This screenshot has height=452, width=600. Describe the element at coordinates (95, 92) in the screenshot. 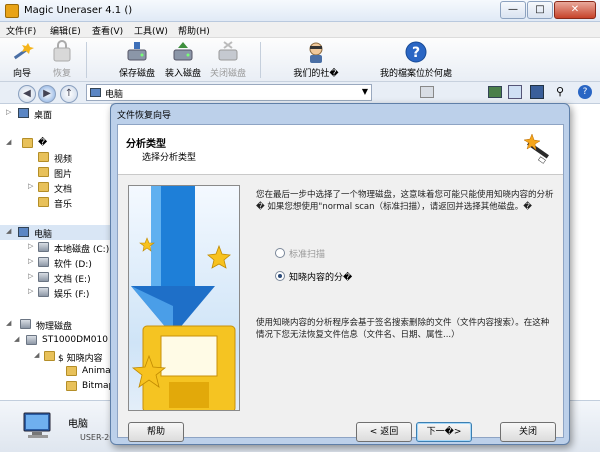

I see `computer-icon` at that location.